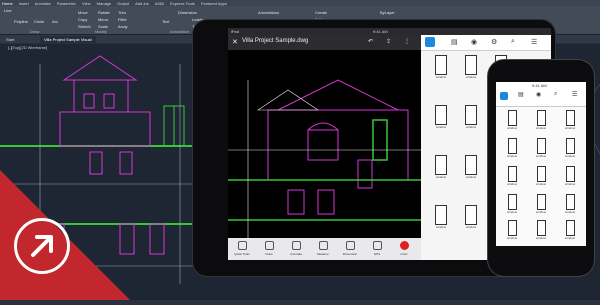 Image resolution: width=600 pixels, height=305 pixels. What do you see at coordinates (407, 41) in the screenshot?
I see `more-icon: ⋮` at bounding box center [407, 41].